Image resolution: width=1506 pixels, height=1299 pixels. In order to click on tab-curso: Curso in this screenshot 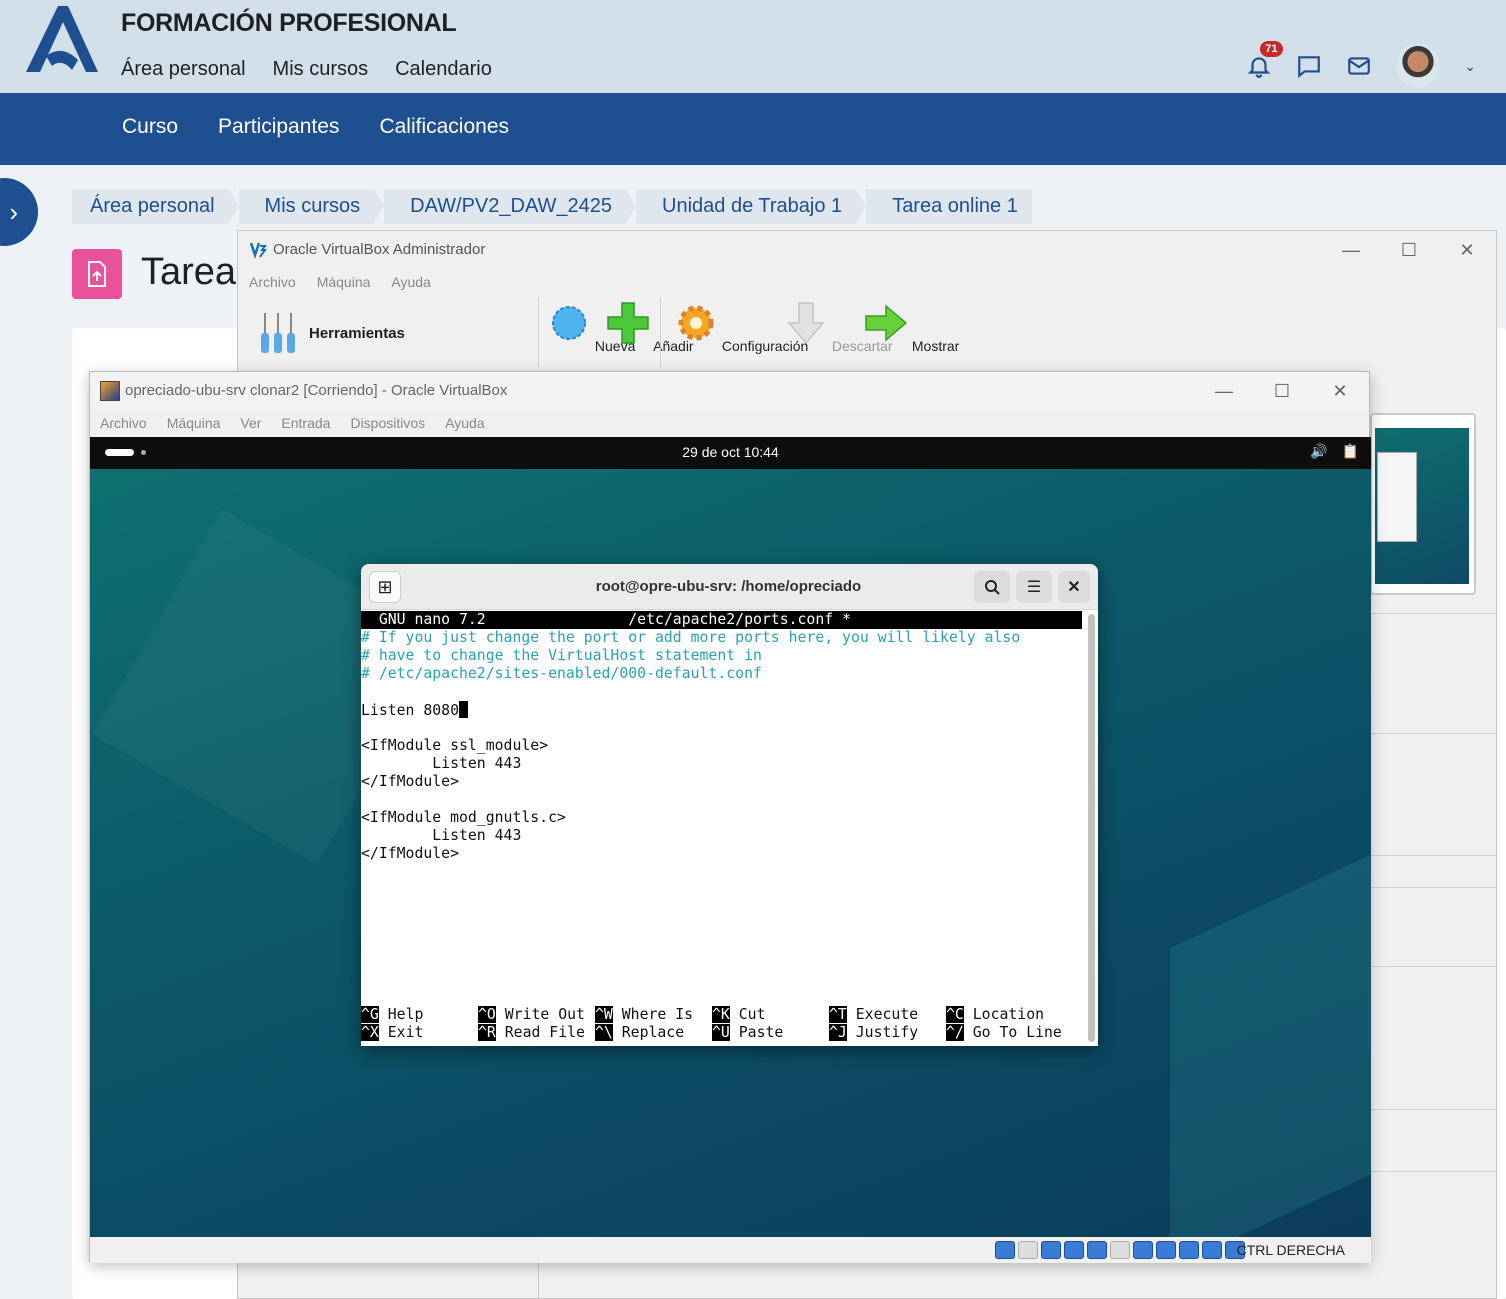, I will do `click(150, 127)`.